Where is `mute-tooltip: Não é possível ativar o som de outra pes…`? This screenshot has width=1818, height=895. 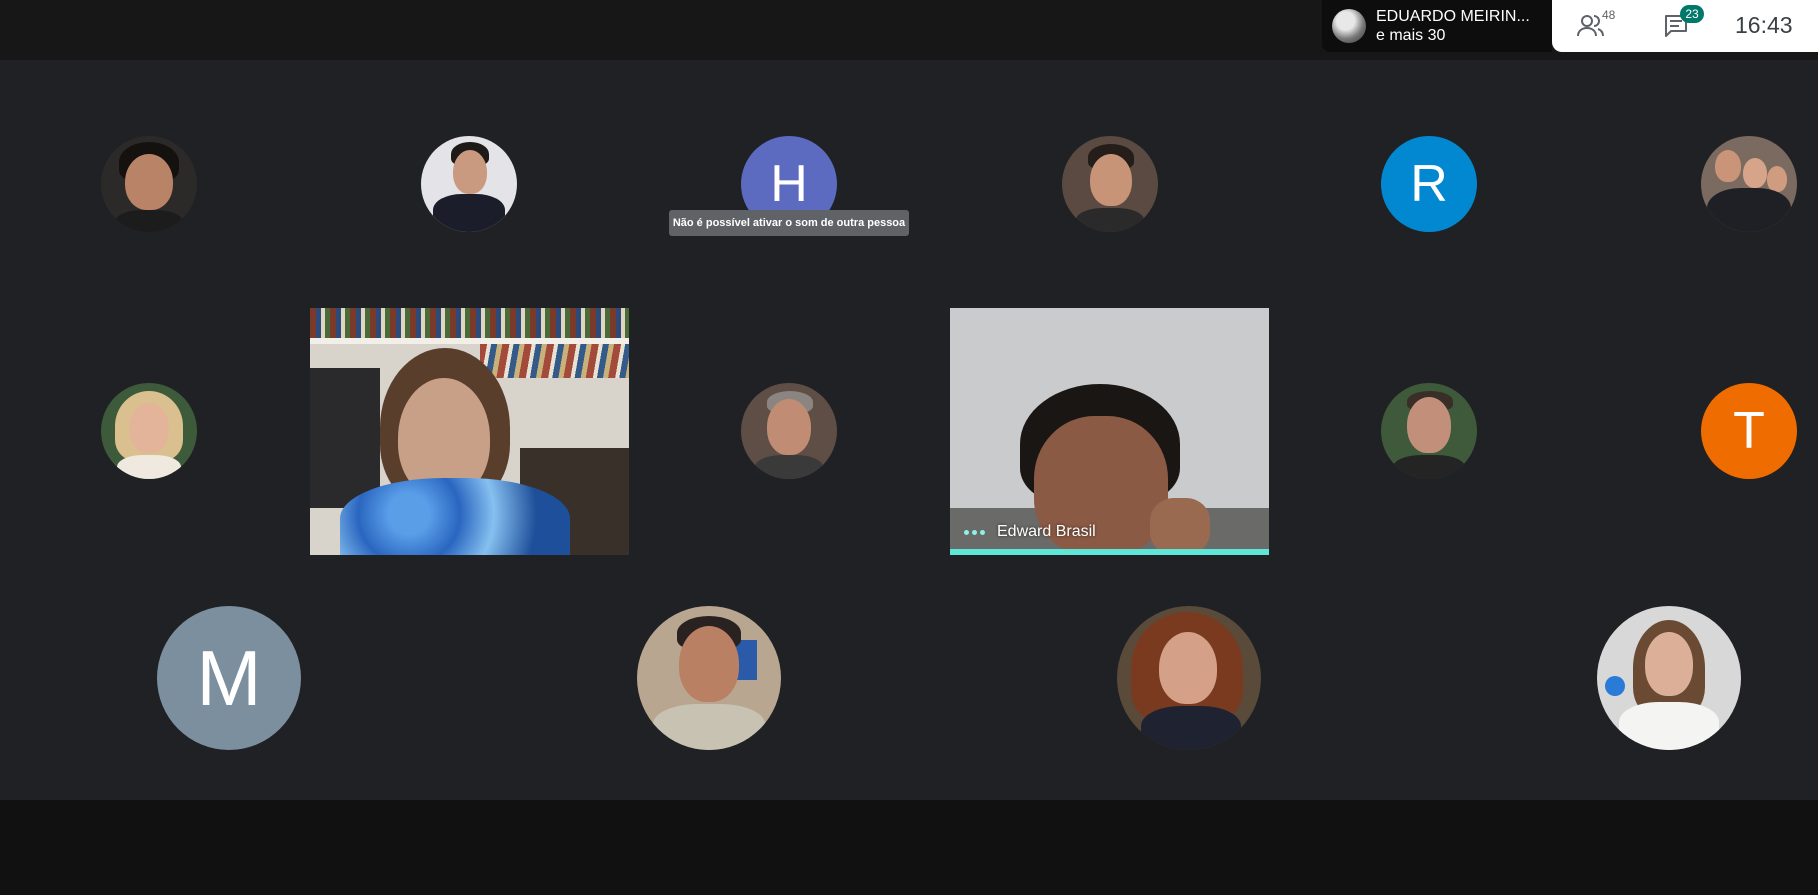
mute-tooltip: Não é possível ativar o som de outra pes… is located at coordinates (789, 223).